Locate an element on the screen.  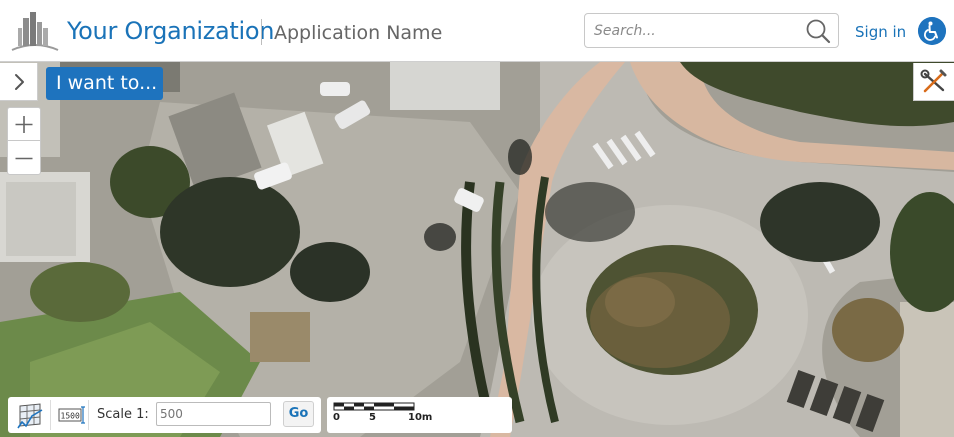
city-logo-icon is located at coordinates (35, 31).